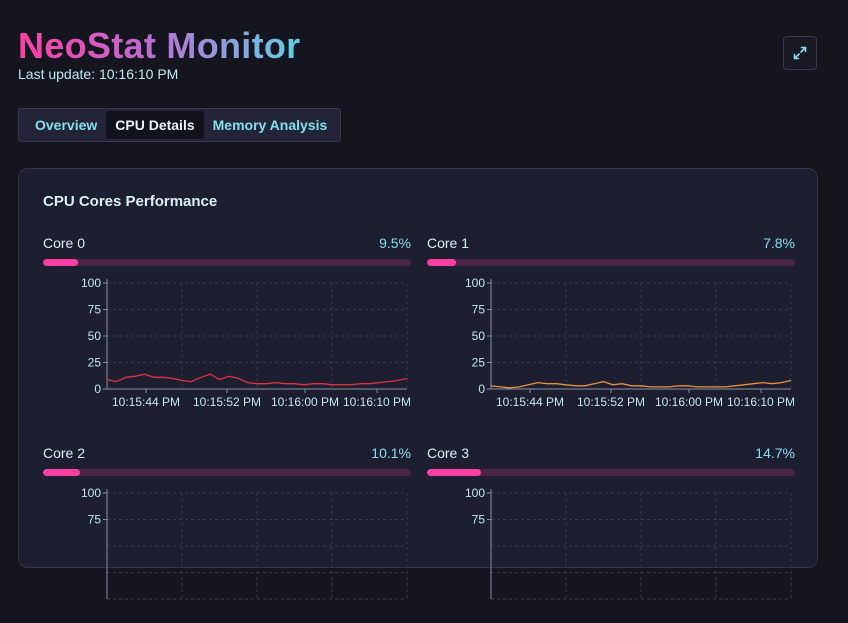  What do you see at coordinates (775, 453) in the screenshot?
I see `core-percent: 14.7%` at bounding box center [775, 453].